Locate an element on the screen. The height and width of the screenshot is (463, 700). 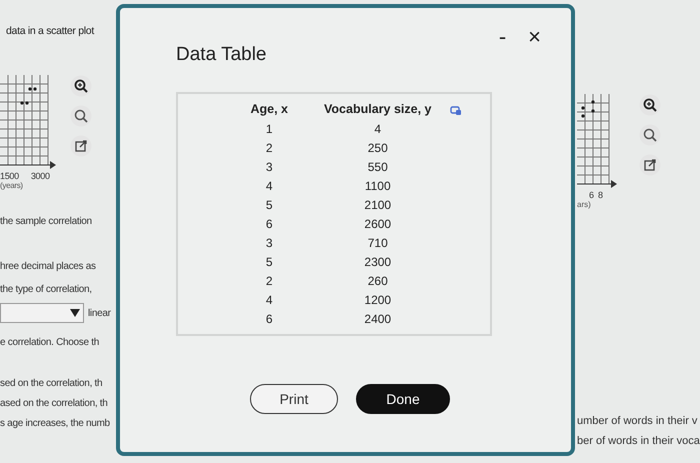
answer-option: ber of words in their voca is located at coordinates (638, 441).